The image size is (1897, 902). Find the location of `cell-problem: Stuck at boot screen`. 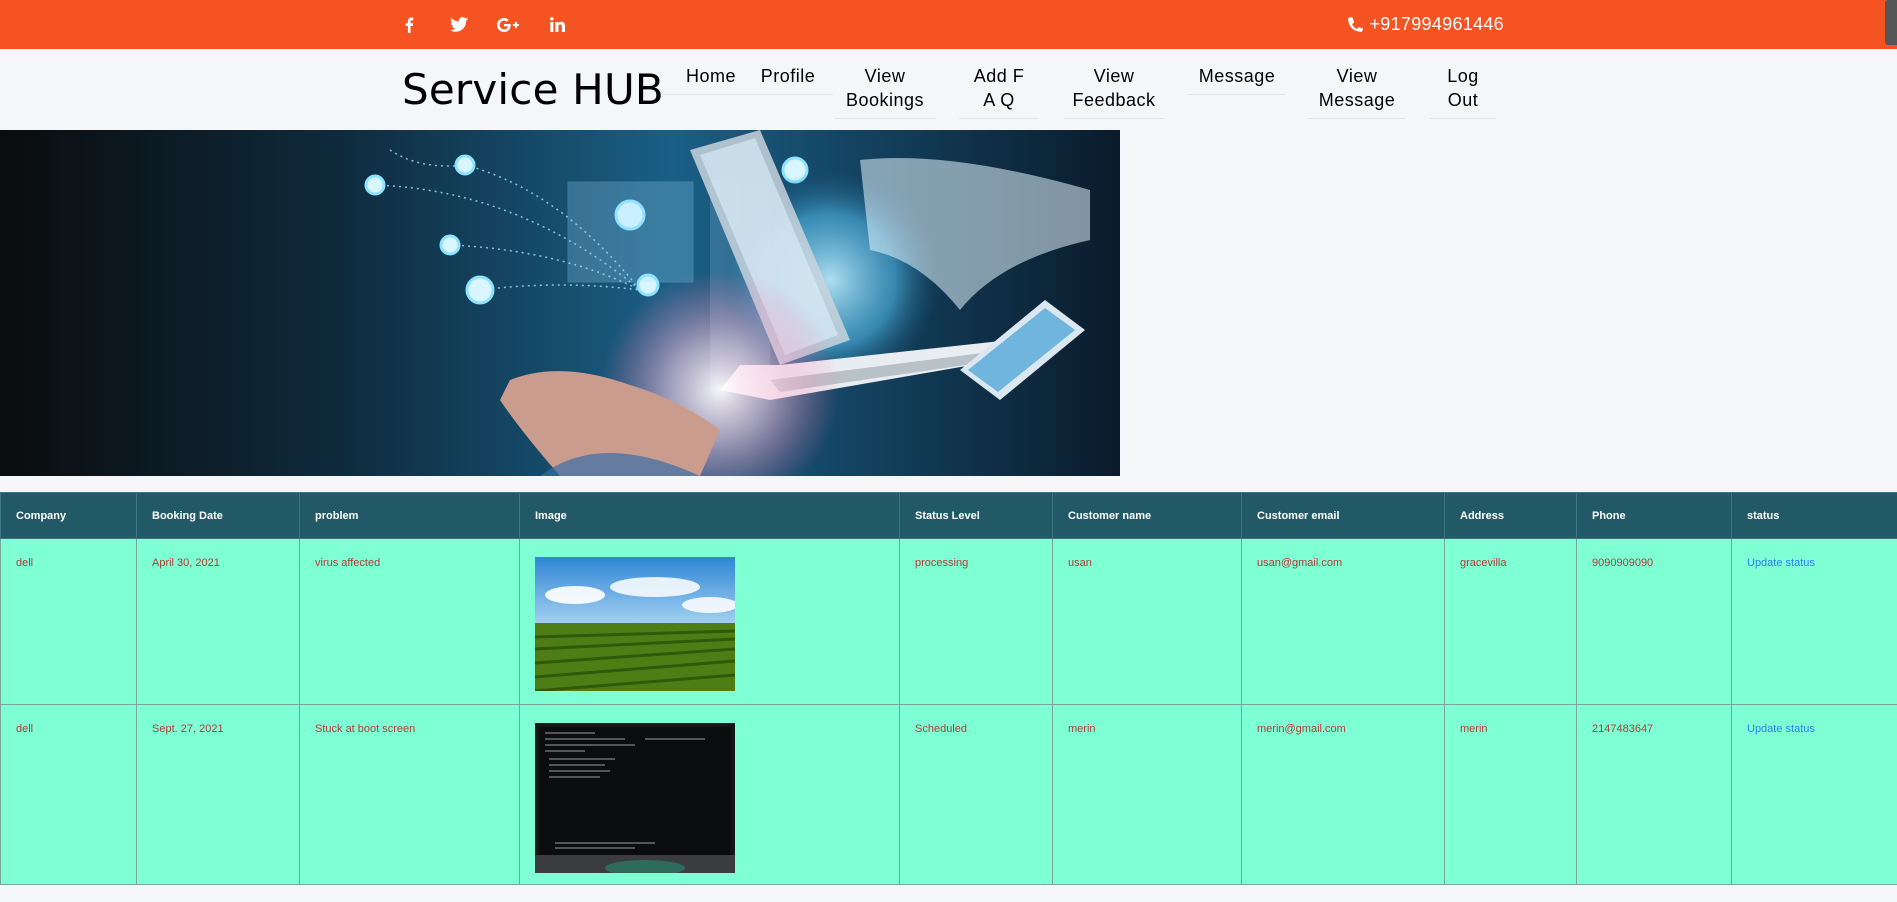

cell-problem: Stuck at boot screen is located at coordinates (409, 794).